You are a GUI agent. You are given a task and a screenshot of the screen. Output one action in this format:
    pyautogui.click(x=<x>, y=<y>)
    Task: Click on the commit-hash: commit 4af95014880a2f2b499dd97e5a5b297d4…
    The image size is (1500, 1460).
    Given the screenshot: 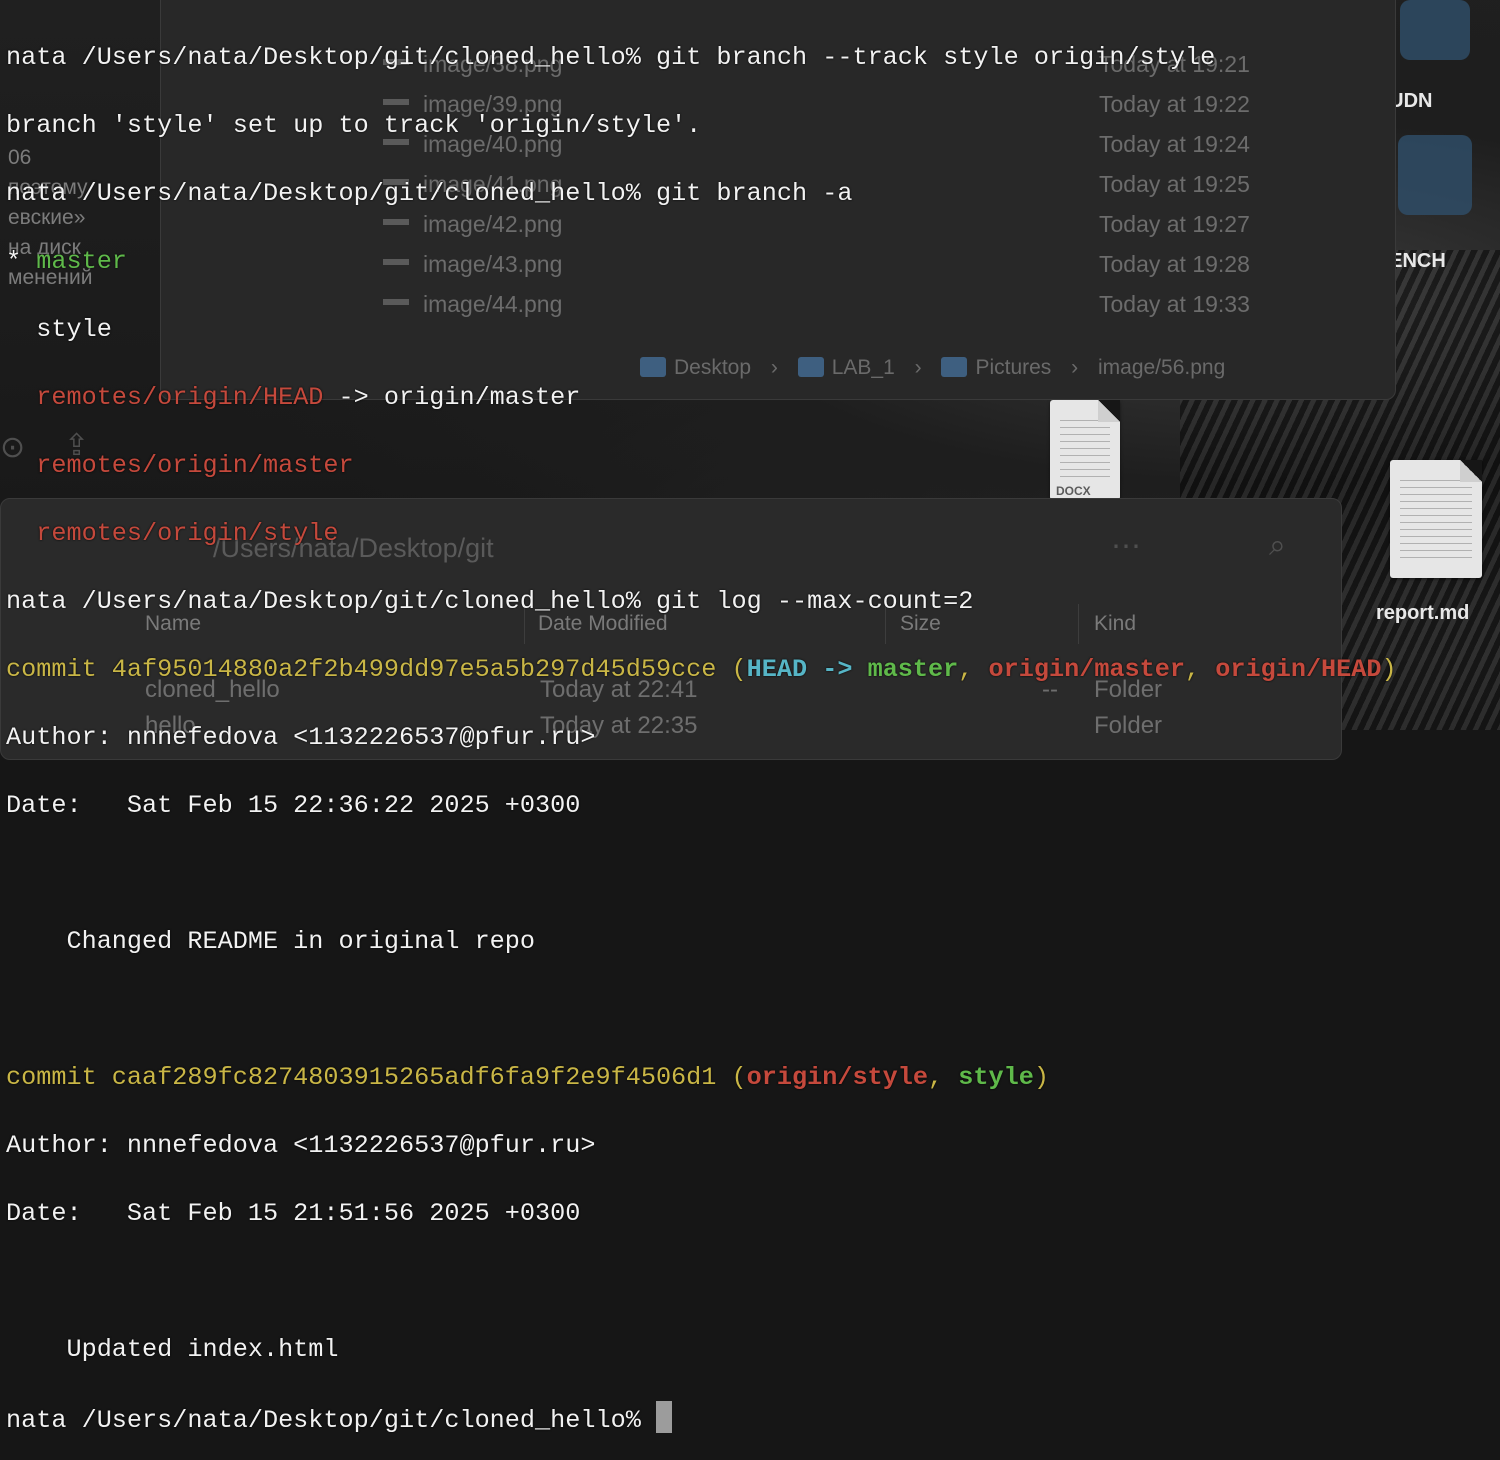 What is the action you would take?
    pyautogui.click(x=376, y=669)
    